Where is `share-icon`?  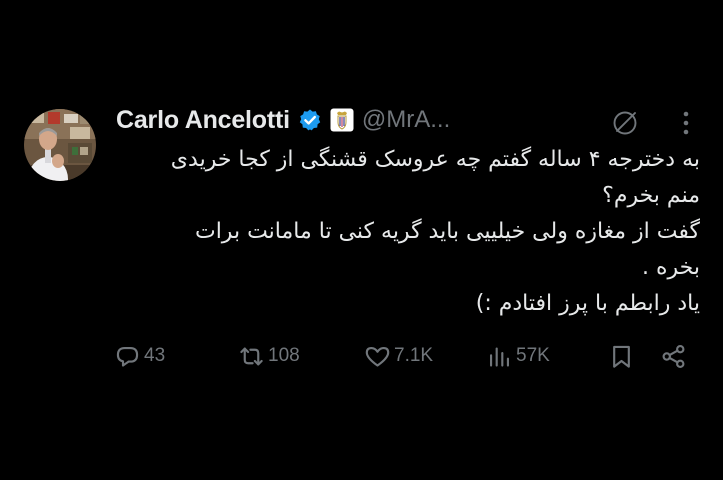
share-icon is located at coordinates (673, 356).